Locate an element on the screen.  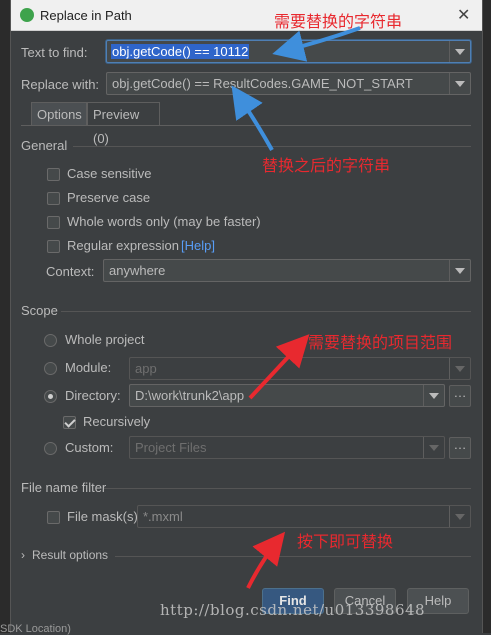
status-fragment: SDK Location) is located at coordinates (35, 629).